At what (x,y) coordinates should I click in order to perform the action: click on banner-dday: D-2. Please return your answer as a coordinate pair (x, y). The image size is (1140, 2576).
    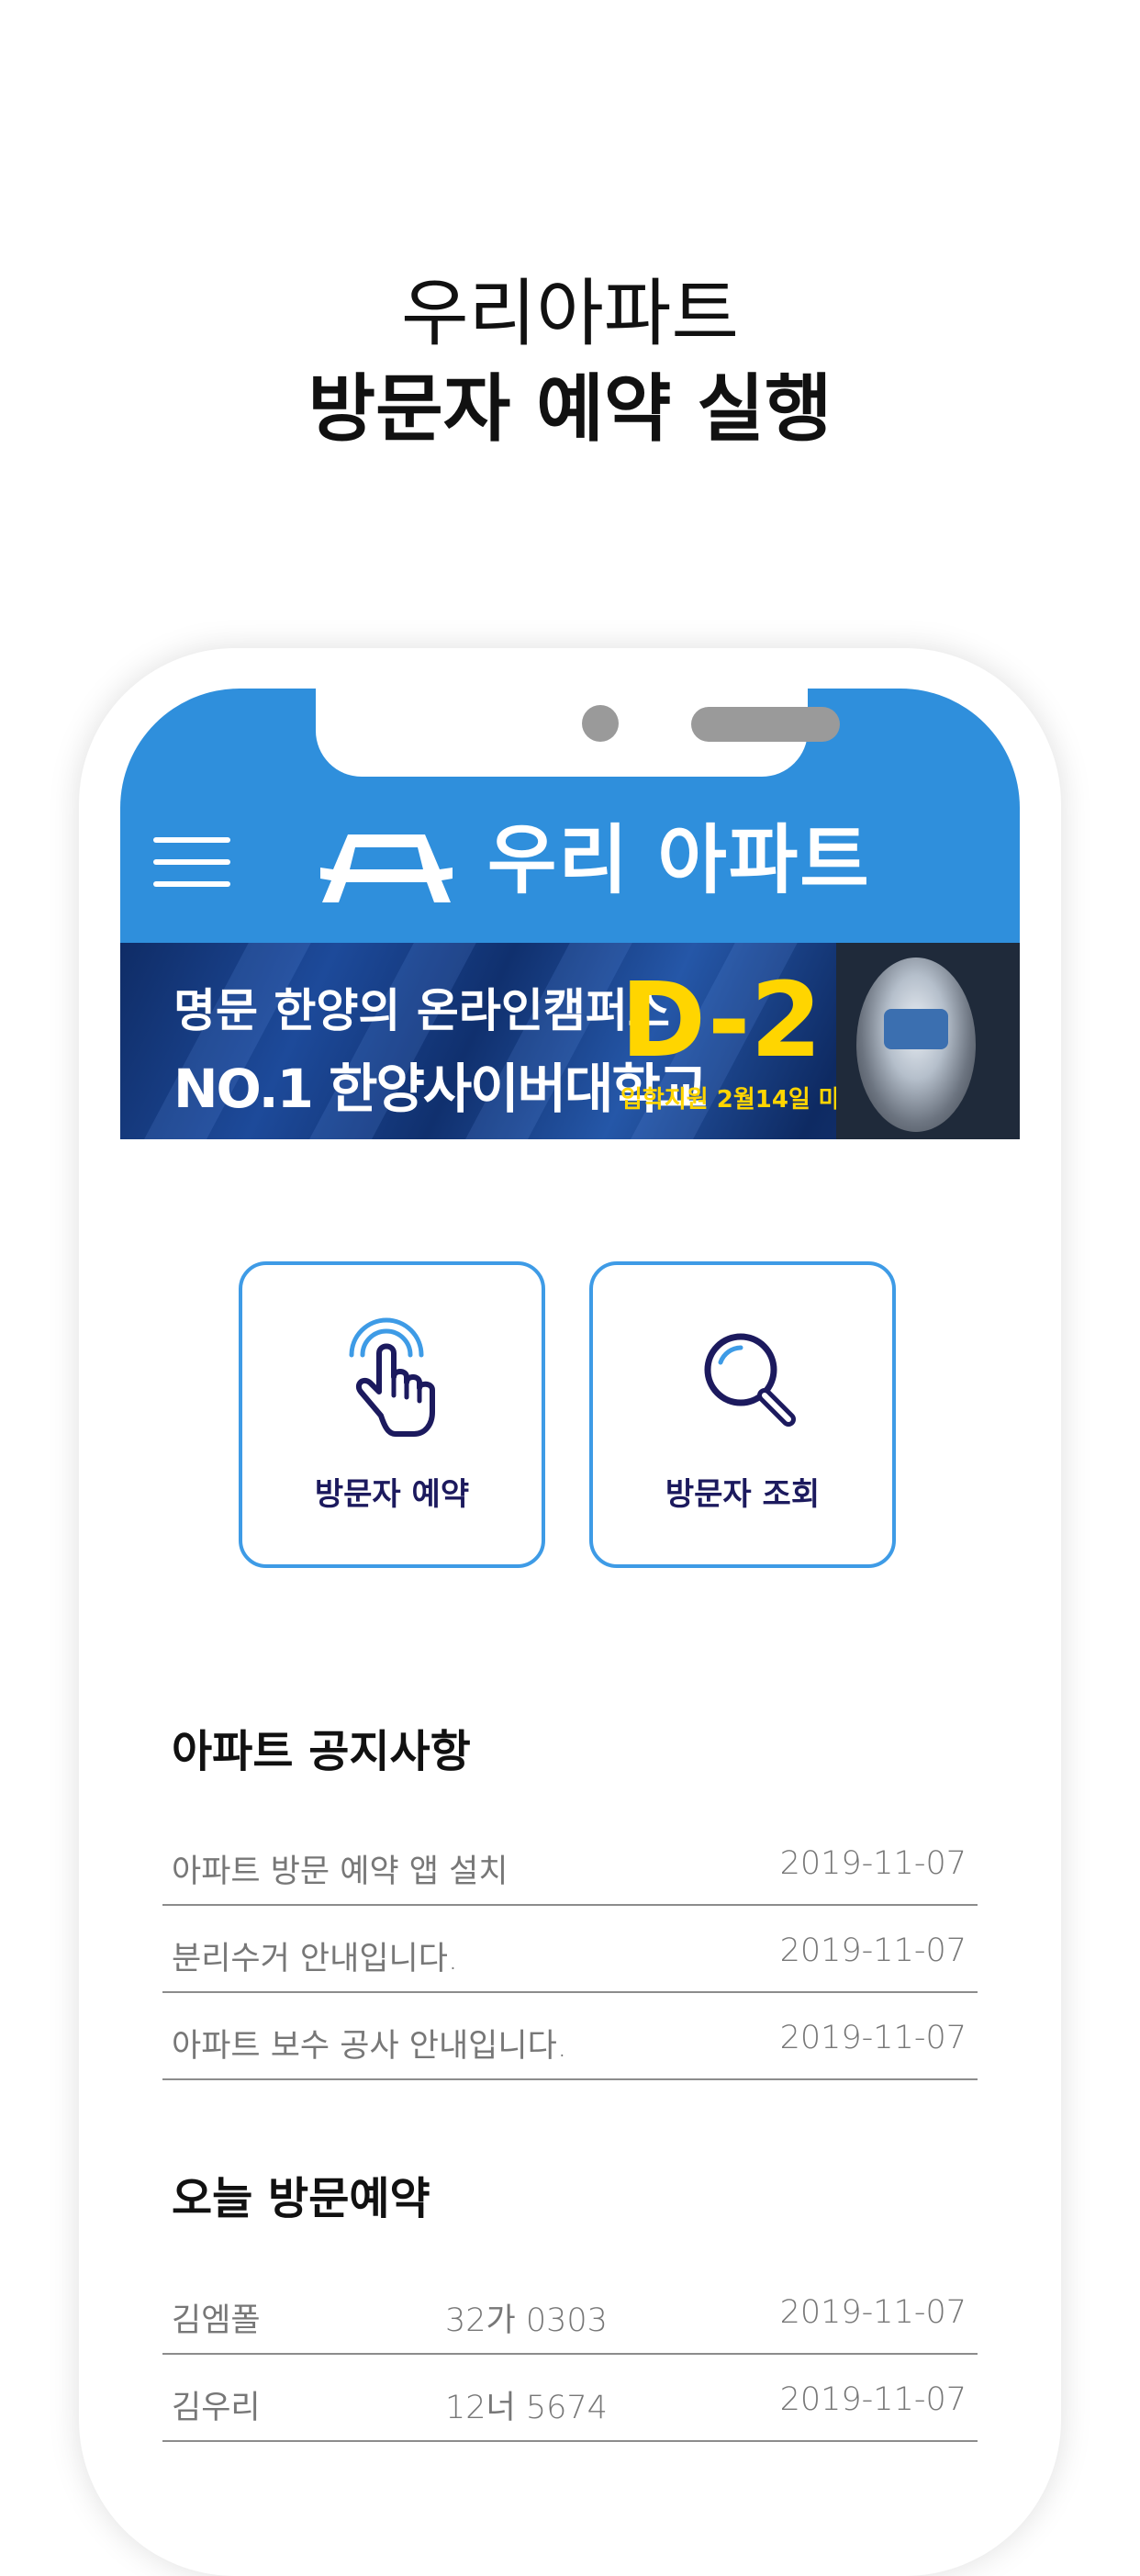
    Looking at the image, I should click on (721, 1021).